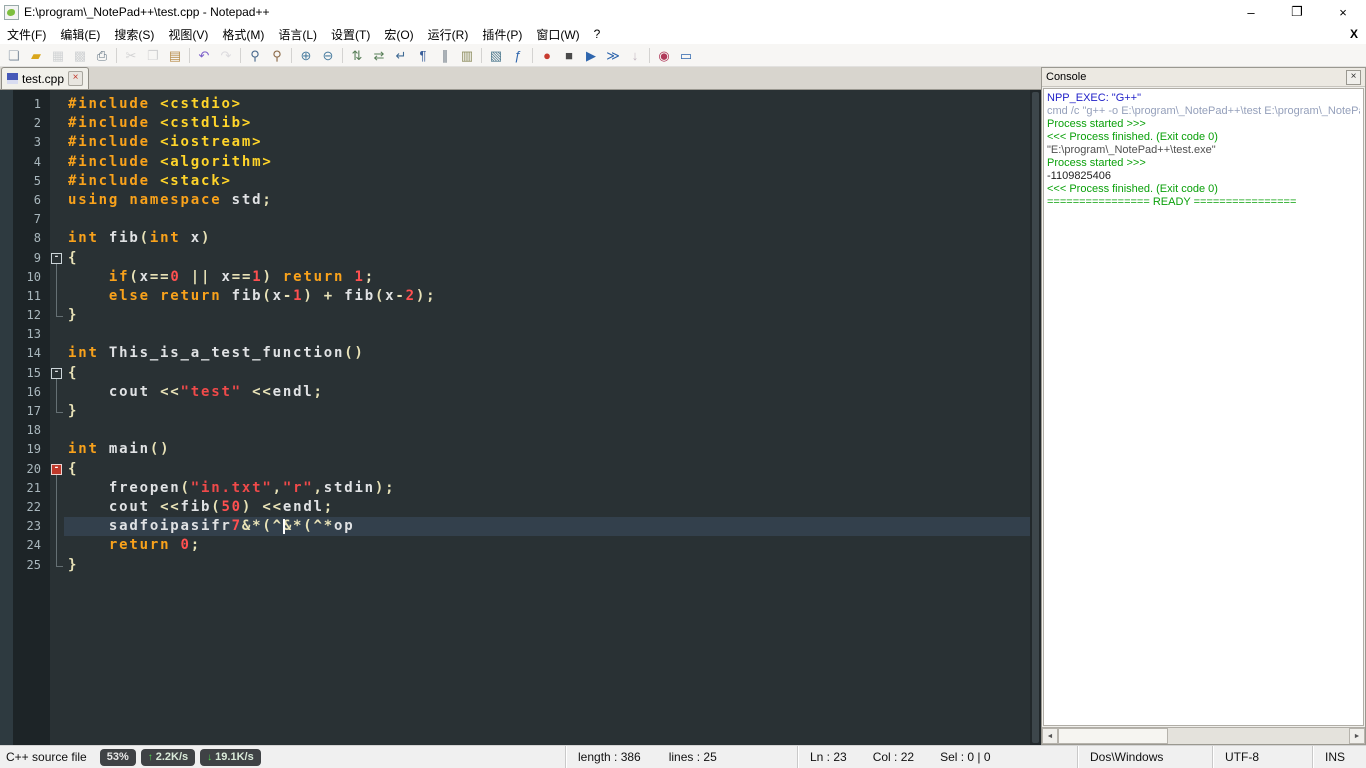 The image size is (1366, 768). What do you see at coordinates (515, 449) in the screenshot?
I see `code-line-19: 19 int main()` at bounding box center [515, 449].